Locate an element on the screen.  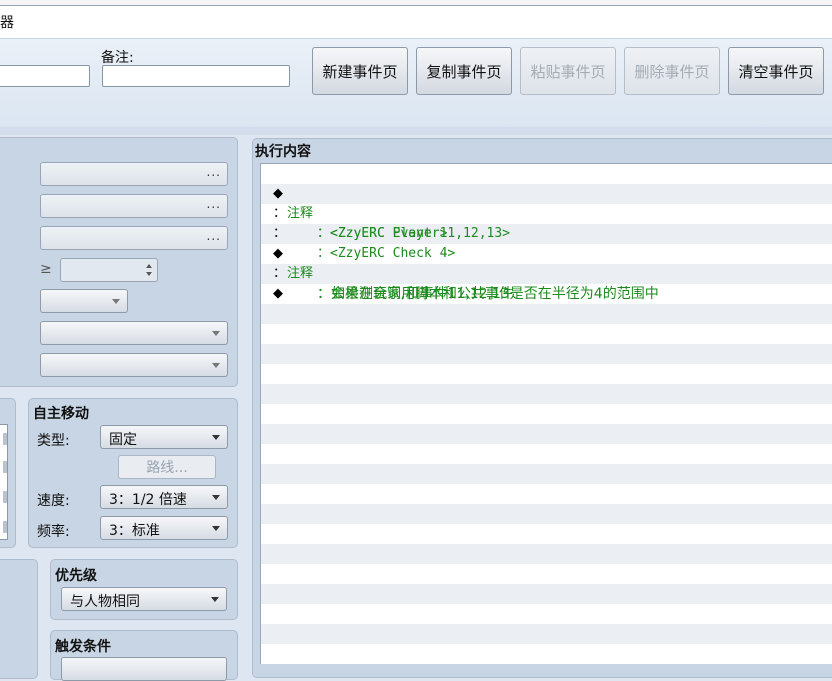
spin-up-icon is located at coordinates (149, 266).